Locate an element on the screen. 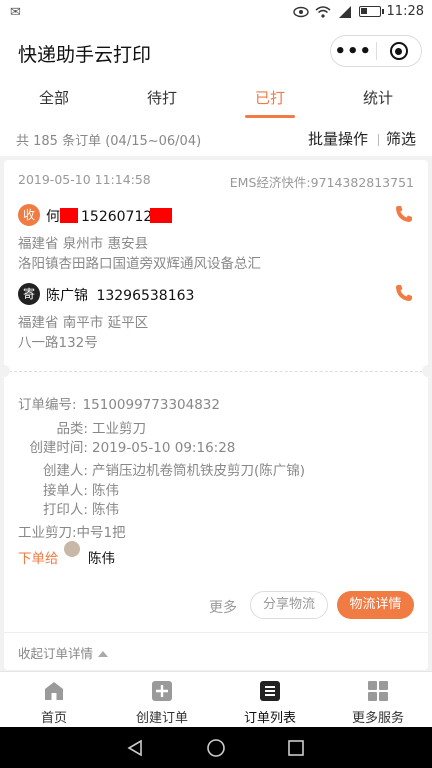 This screenshot has width=432, height=768. sender-badge: 寄 is located at coordinates (29, 294).